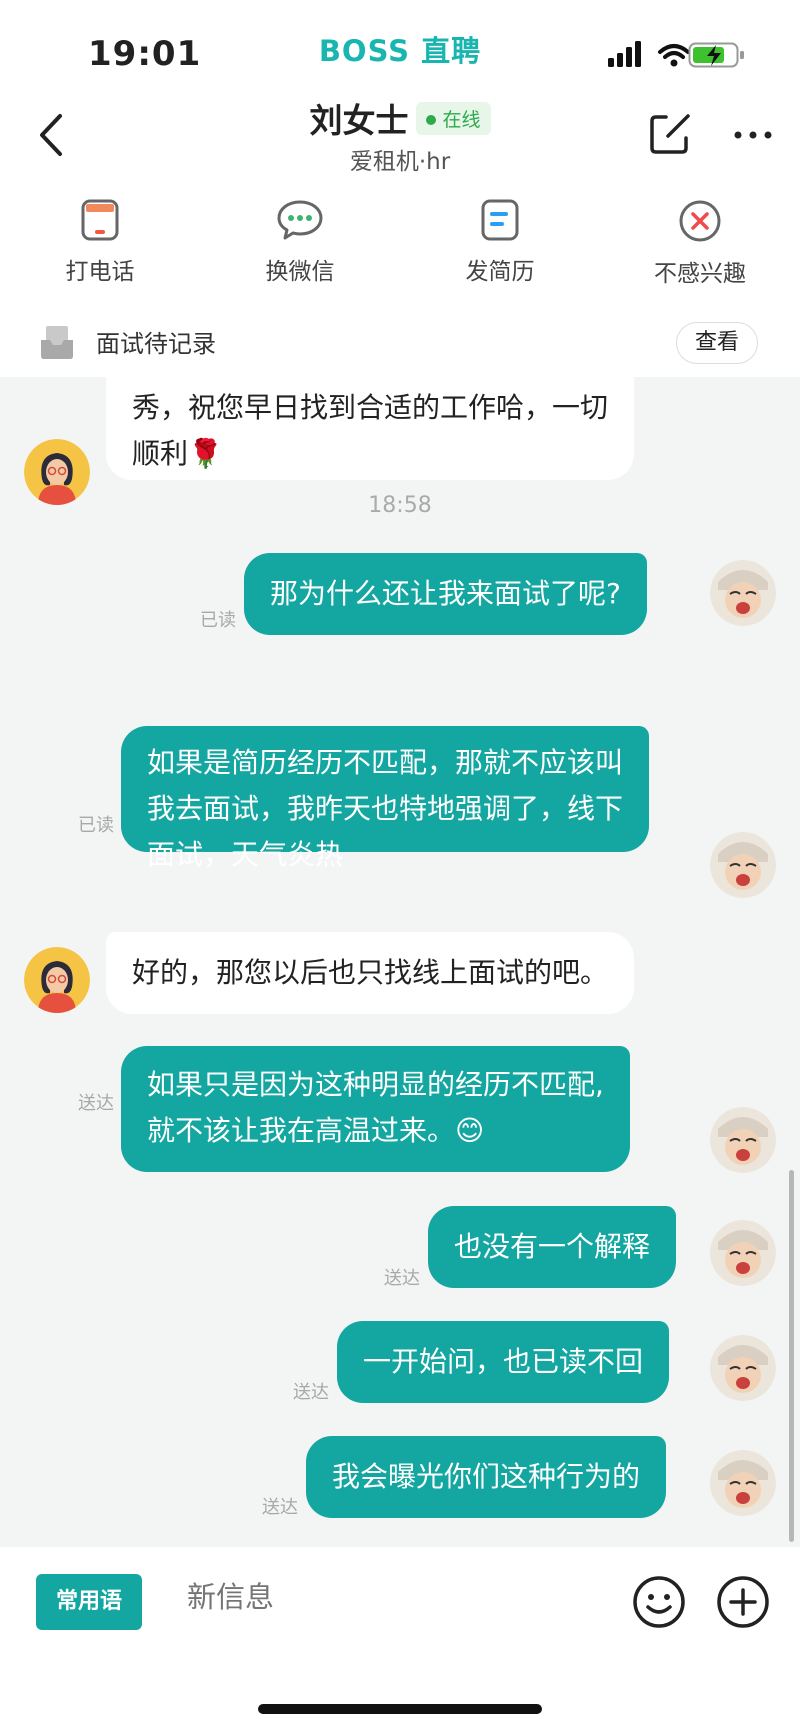  What do you see at coordinates (500, 272) in the screenshot?
I see `resume-label: 发简历` at bounding box center [500, 272].